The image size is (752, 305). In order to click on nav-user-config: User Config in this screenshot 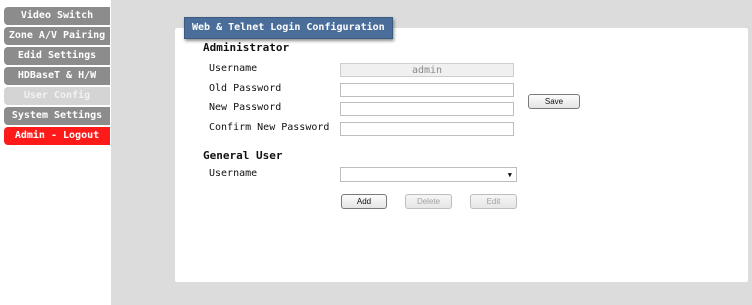, I will do `click(57, 96)`.